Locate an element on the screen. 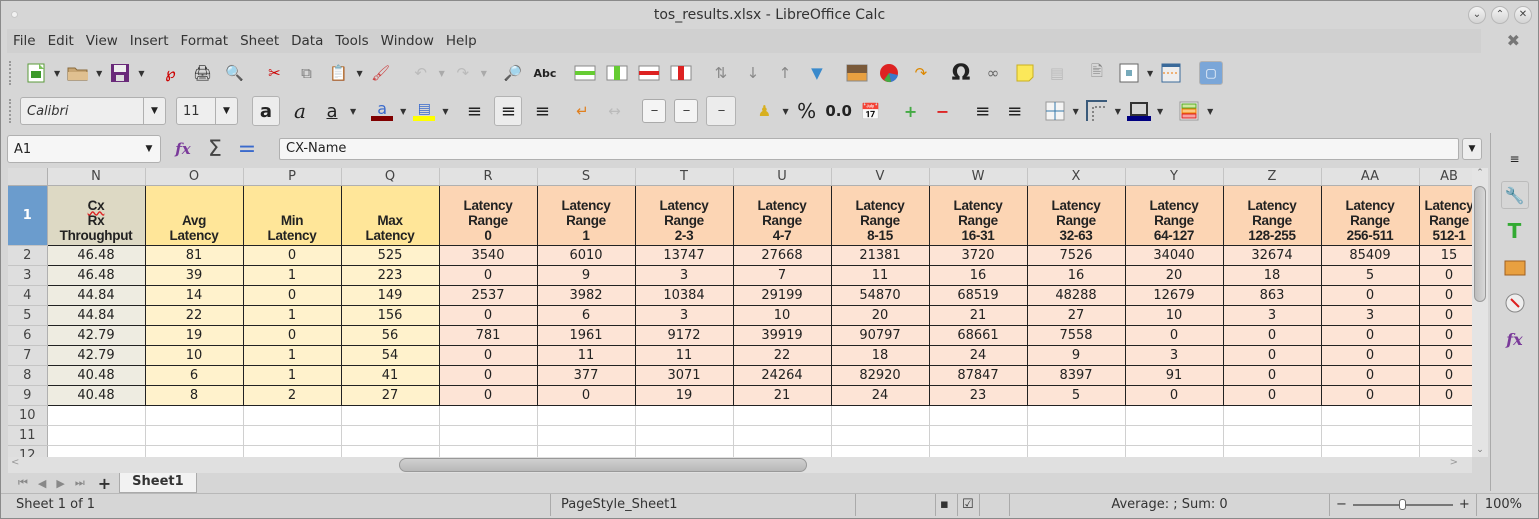 This screenshot has width=1539, height=519. expand-formula-bar-button: ▼ is located at coordinates (1472, 149).